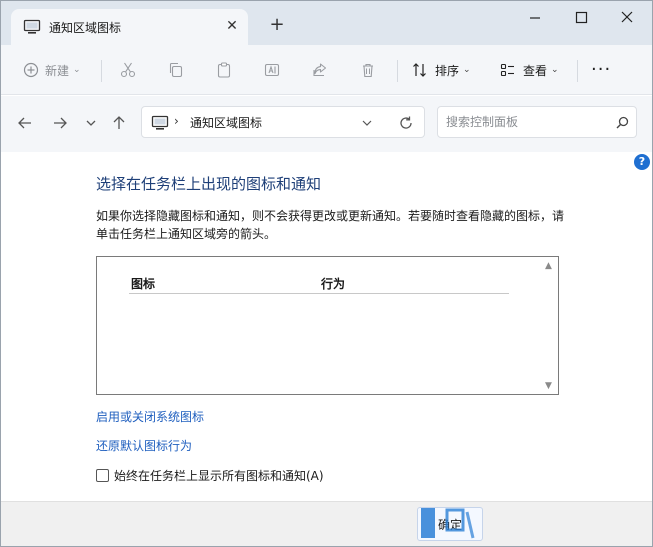  I want to click on scroll-up-arrow-icon: ▲, so click(548, 266).